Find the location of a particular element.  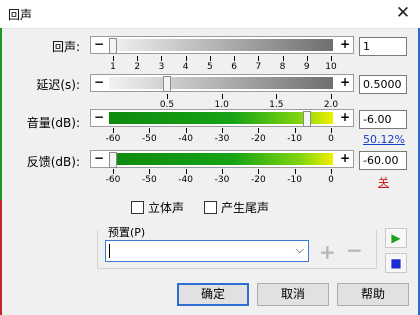

tail-checkbox-label: 产生尾声 is located at coordinates (245, 208).